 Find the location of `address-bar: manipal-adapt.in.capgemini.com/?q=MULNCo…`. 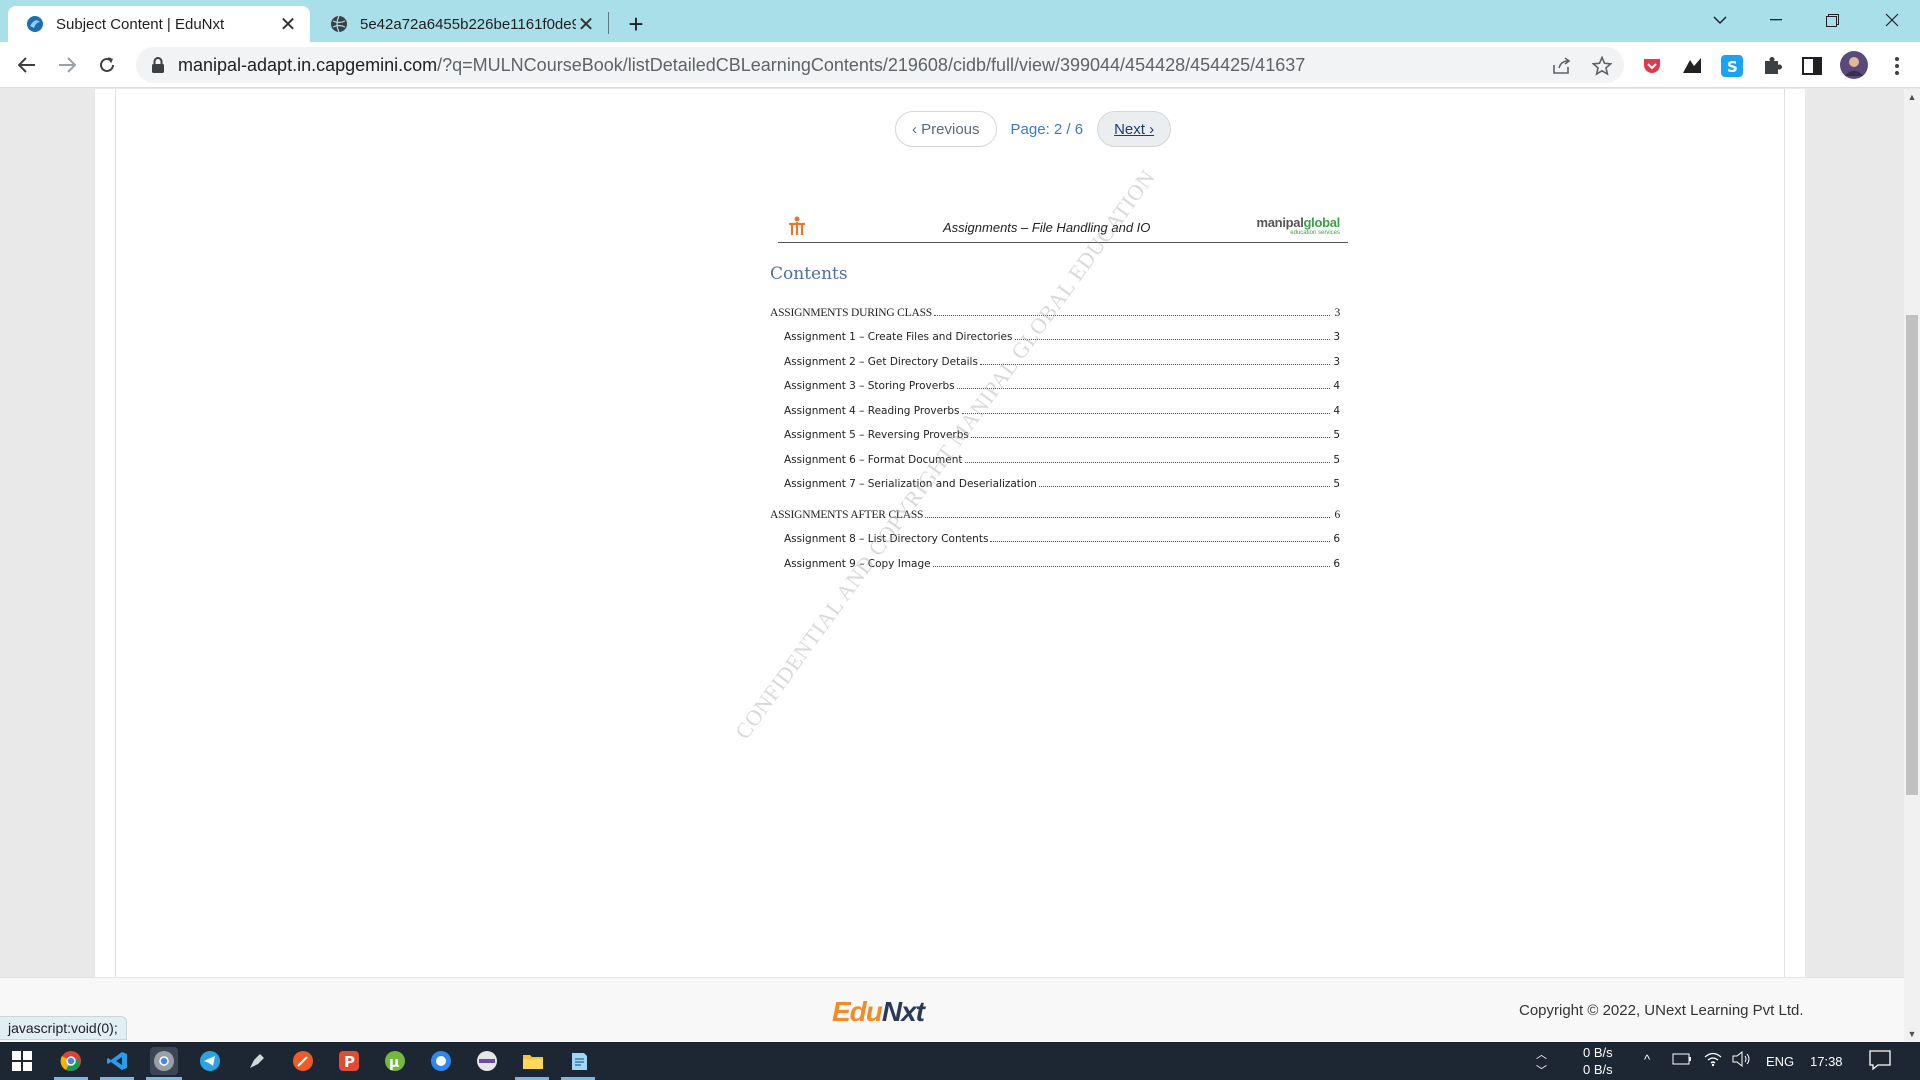

address-bar: manipal-adapt.in.capgemini.com/?q=MULNCo… is located at coordinates (880, 65).